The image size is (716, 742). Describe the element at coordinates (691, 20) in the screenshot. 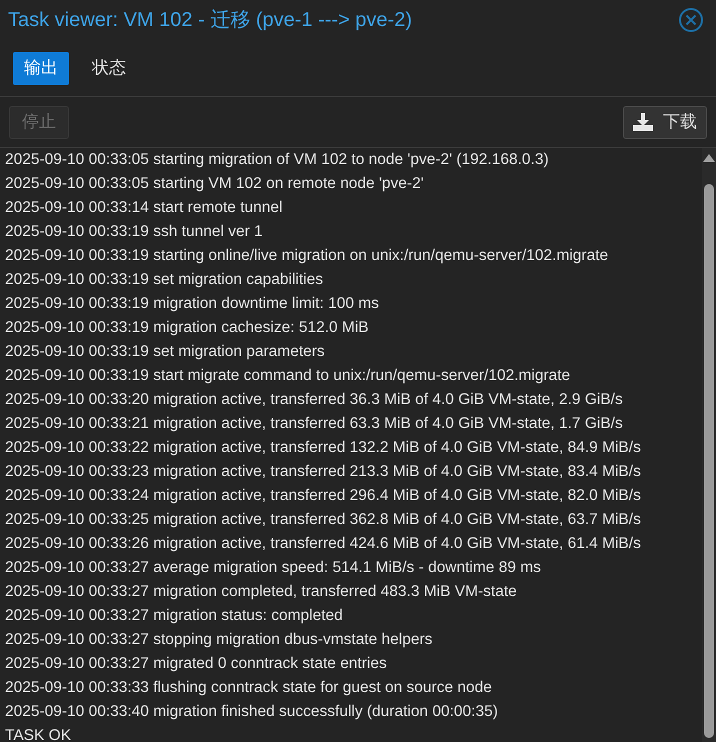

I see `close-icon` at that location.